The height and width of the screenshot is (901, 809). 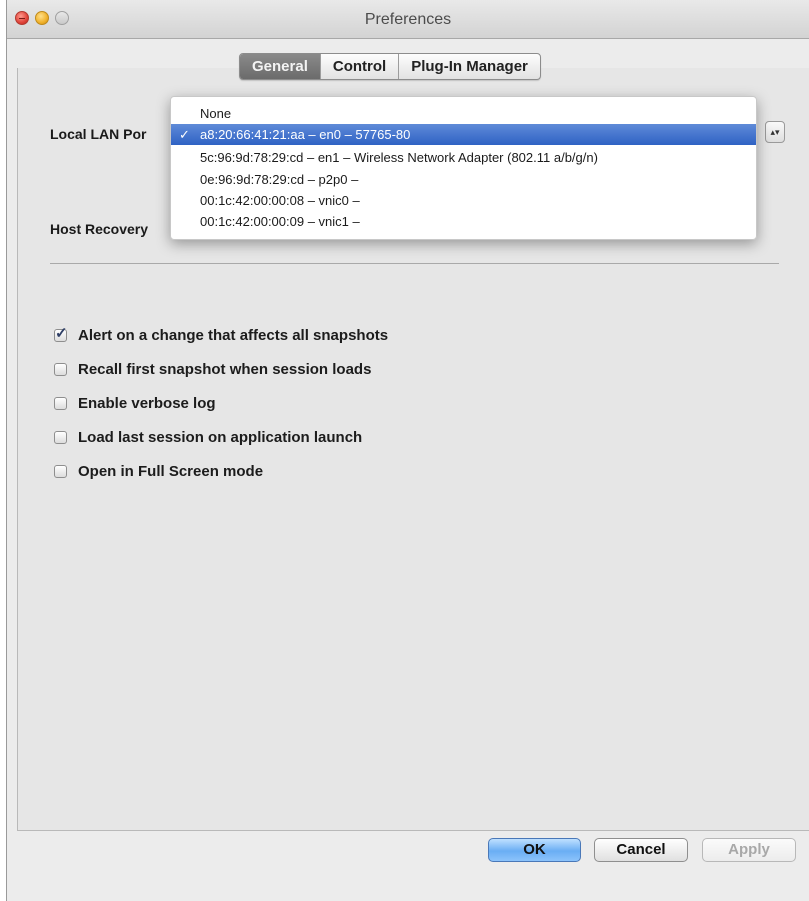 I want to click on checkbox-verbose-log: Enable verbose log, so click(x=221, y=403).